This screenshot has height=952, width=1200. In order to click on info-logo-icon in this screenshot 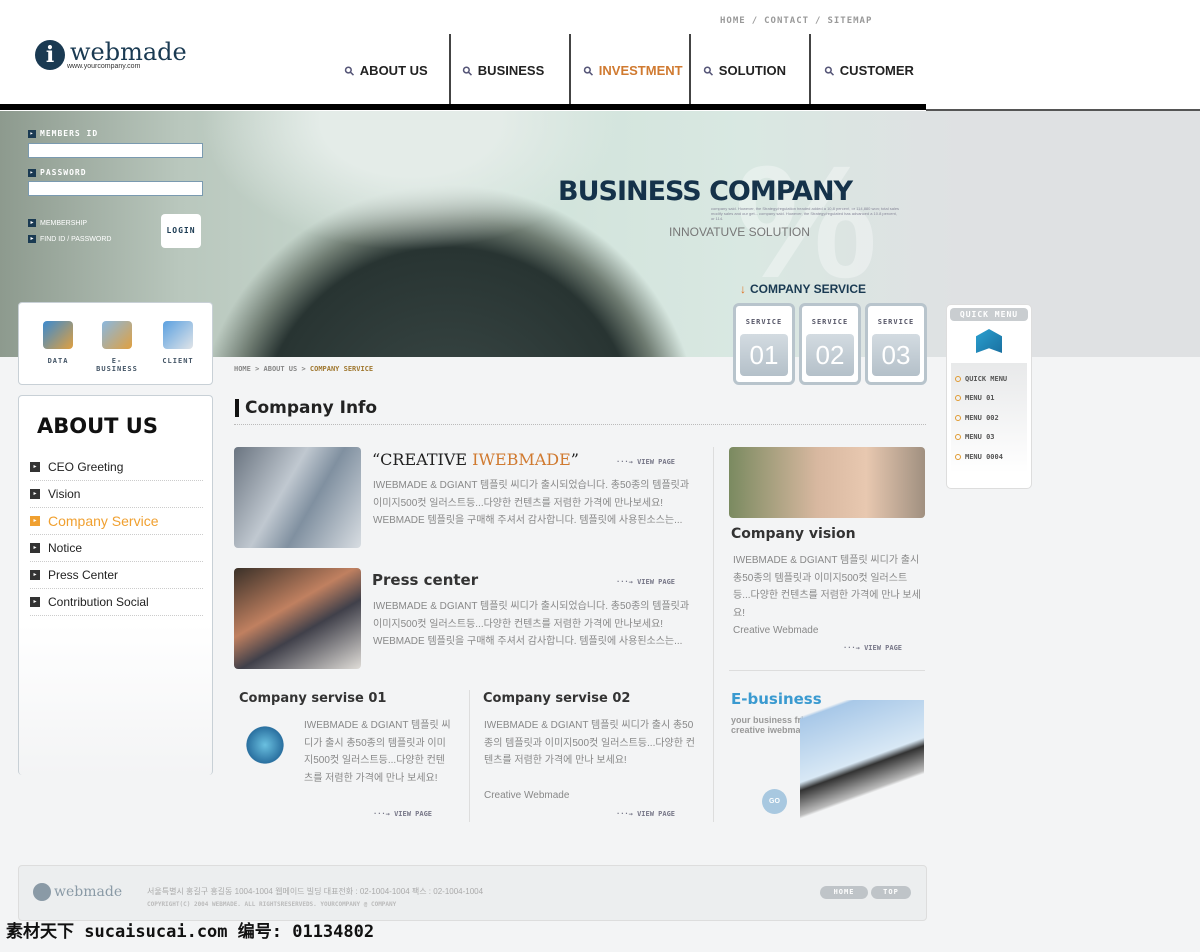, I will do `click(42, 892)`.